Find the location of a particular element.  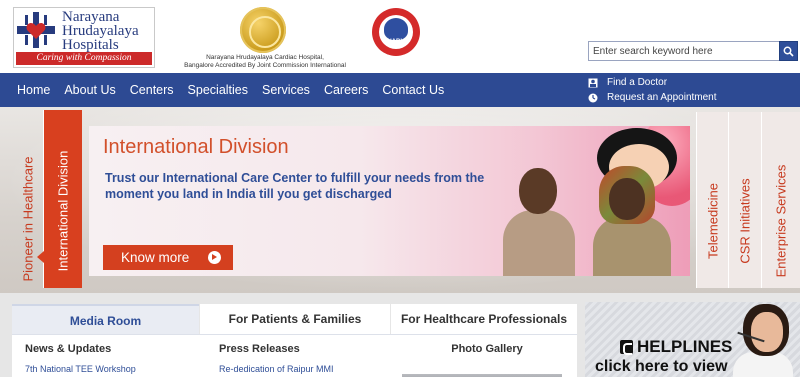

know-more-label: Know more is located at coordinates (155, 257).